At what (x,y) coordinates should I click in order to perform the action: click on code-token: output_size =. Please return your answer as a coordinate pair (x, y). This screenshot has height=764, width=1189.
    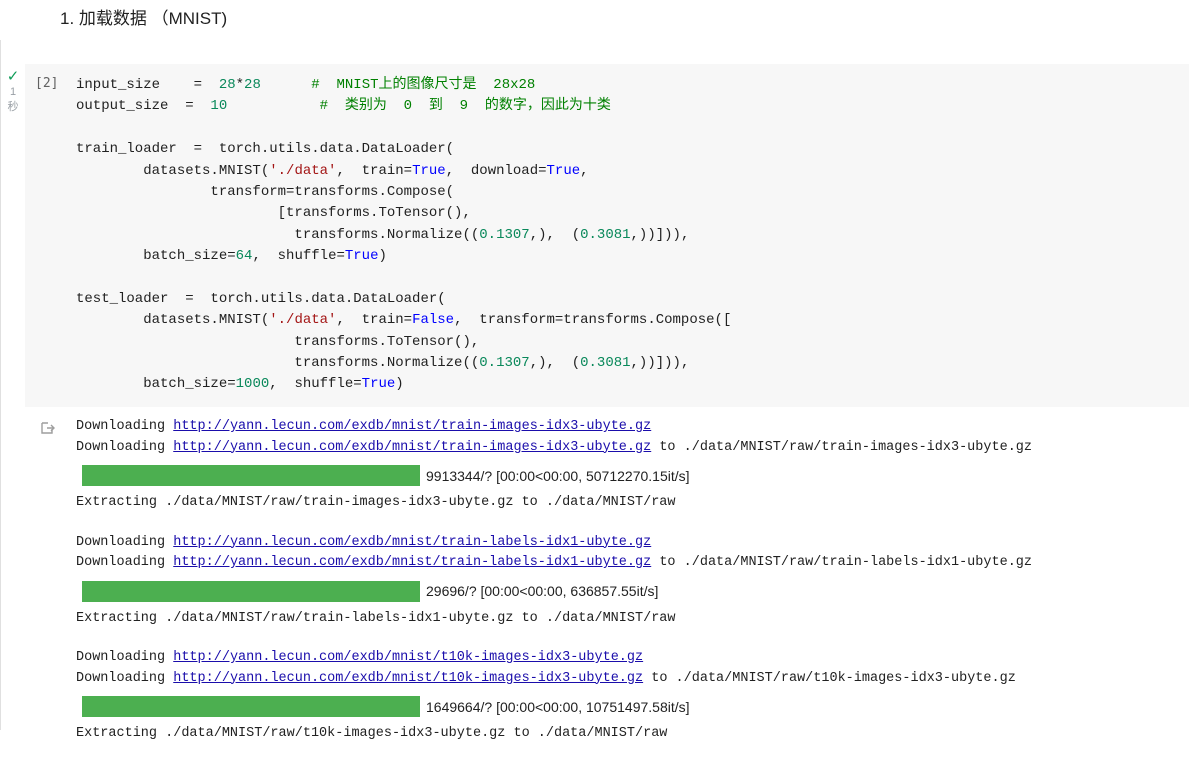
    Looking at the image, I should click on (143, 106).